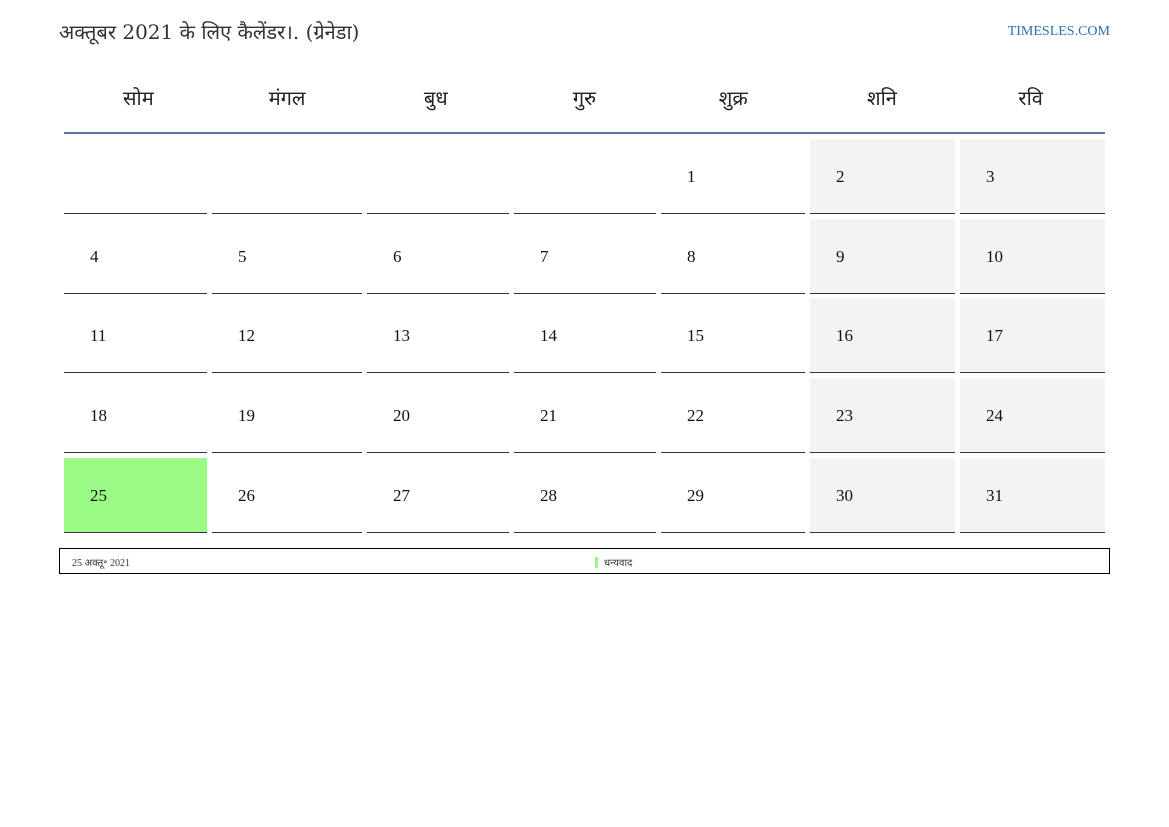 Image resolution: width=1169 pixels, height=827 pixels. What do you see at coordinates (438, 495) in the screenshot?
I see `calendar-day-cell: 27` at bounding box center [438, 495].